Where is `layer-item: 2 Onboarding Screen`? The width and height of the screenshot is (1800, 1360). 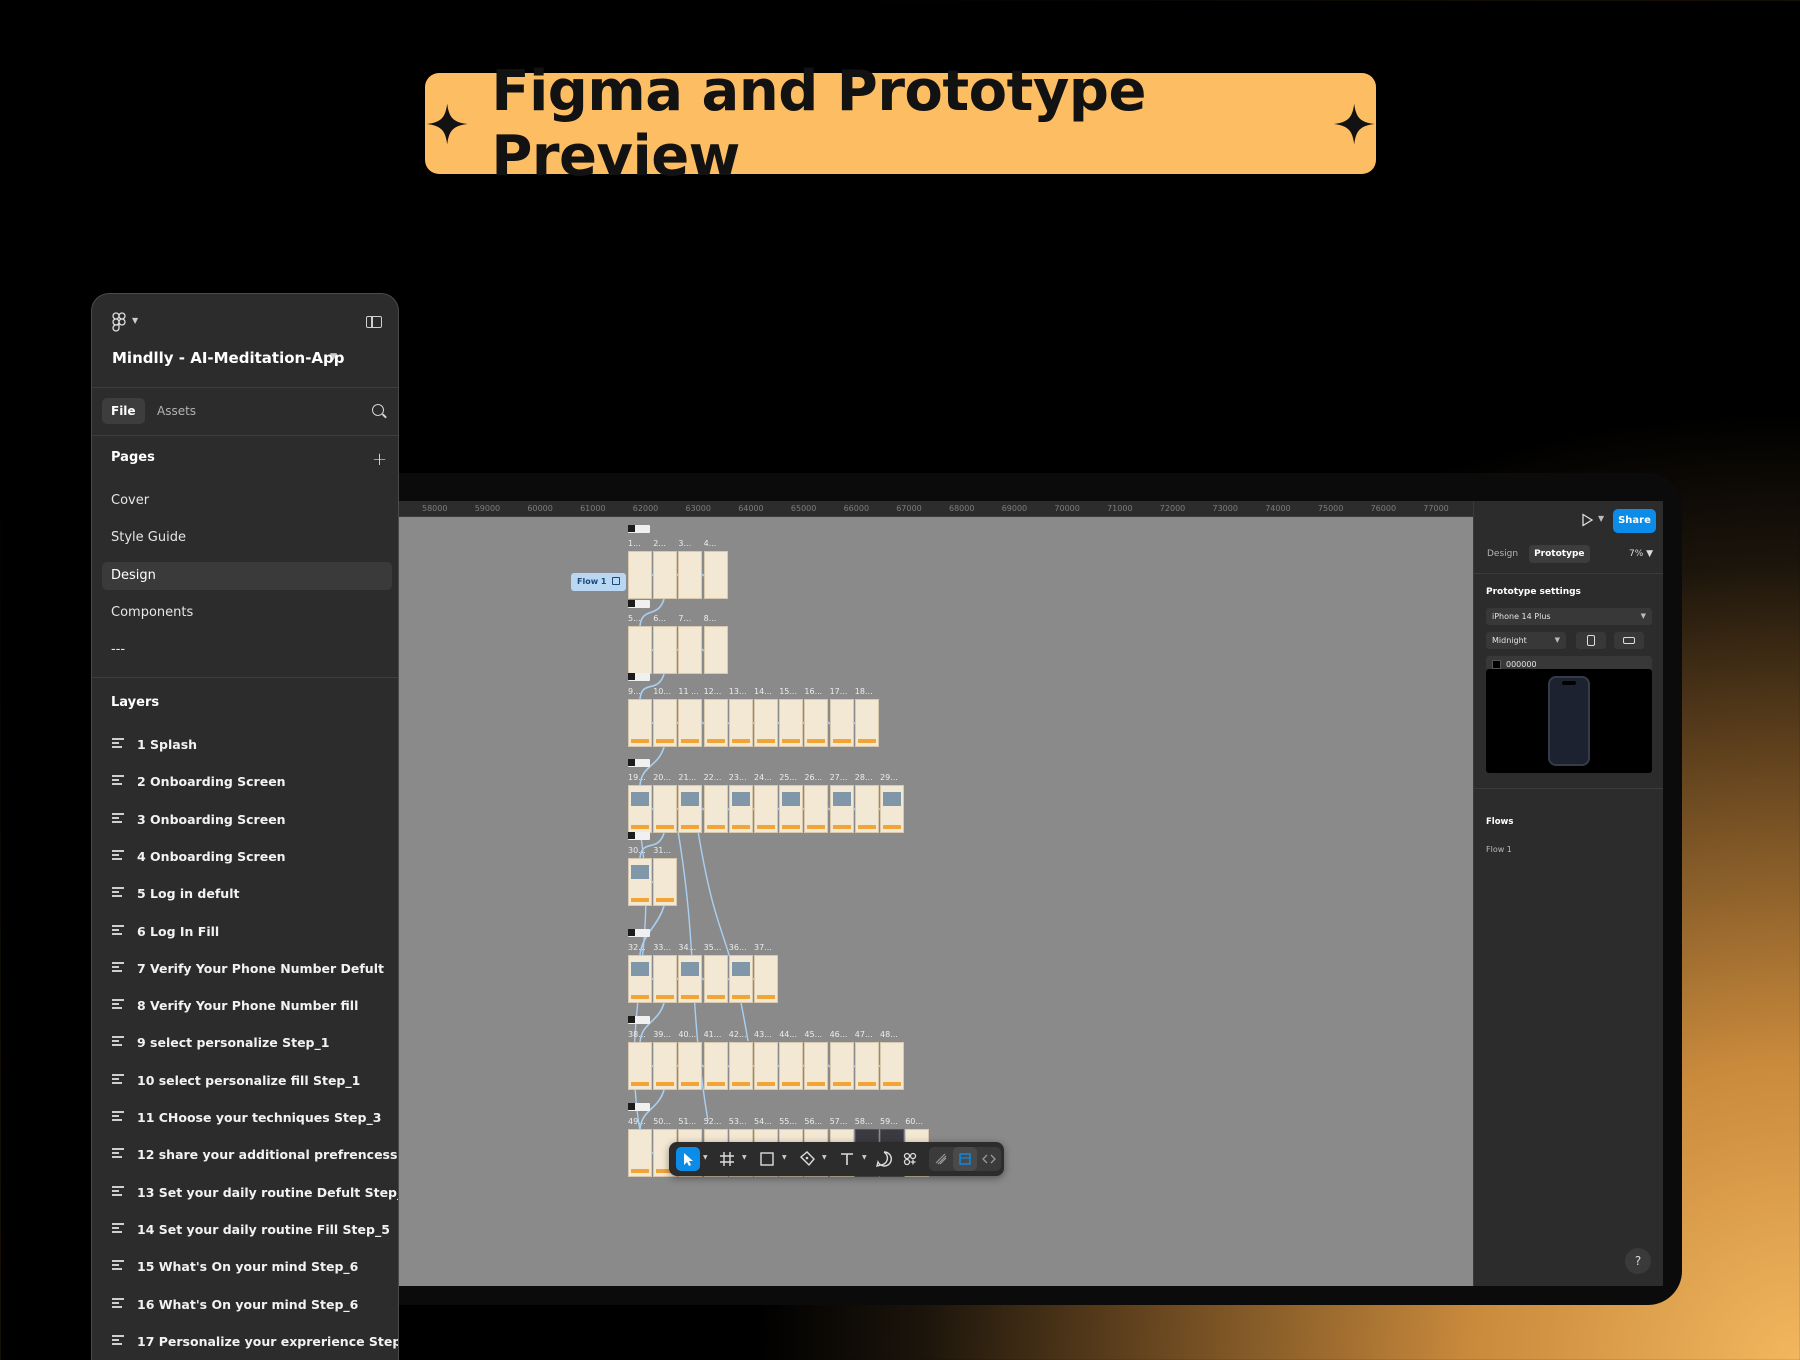
layer-item: 2 Onboarding Screen is located at coordinates (199, 782).